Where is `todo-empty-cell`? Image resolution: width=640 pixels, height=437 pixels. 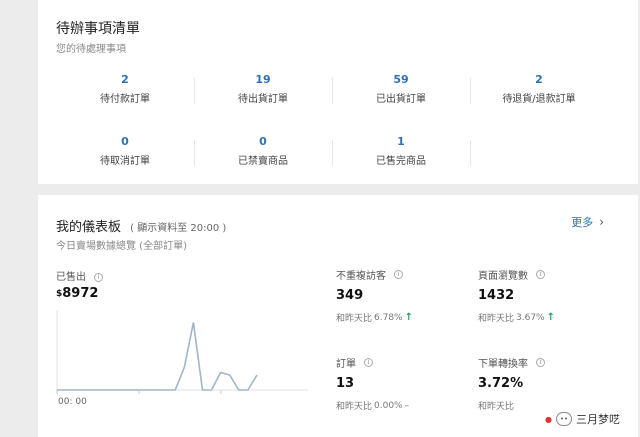
todo-empty-cell is located at coordinates (539, 159).